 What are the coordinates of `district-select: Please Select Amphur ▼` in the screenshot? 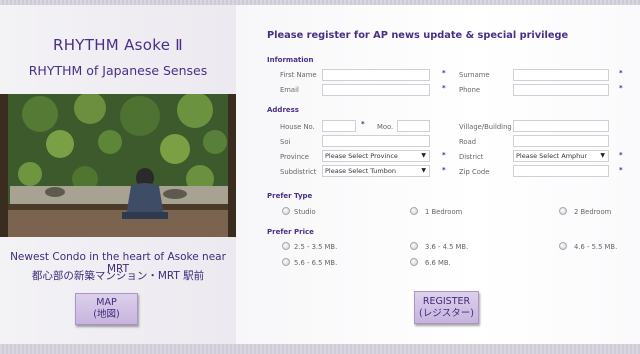 It's located at (561, 156).